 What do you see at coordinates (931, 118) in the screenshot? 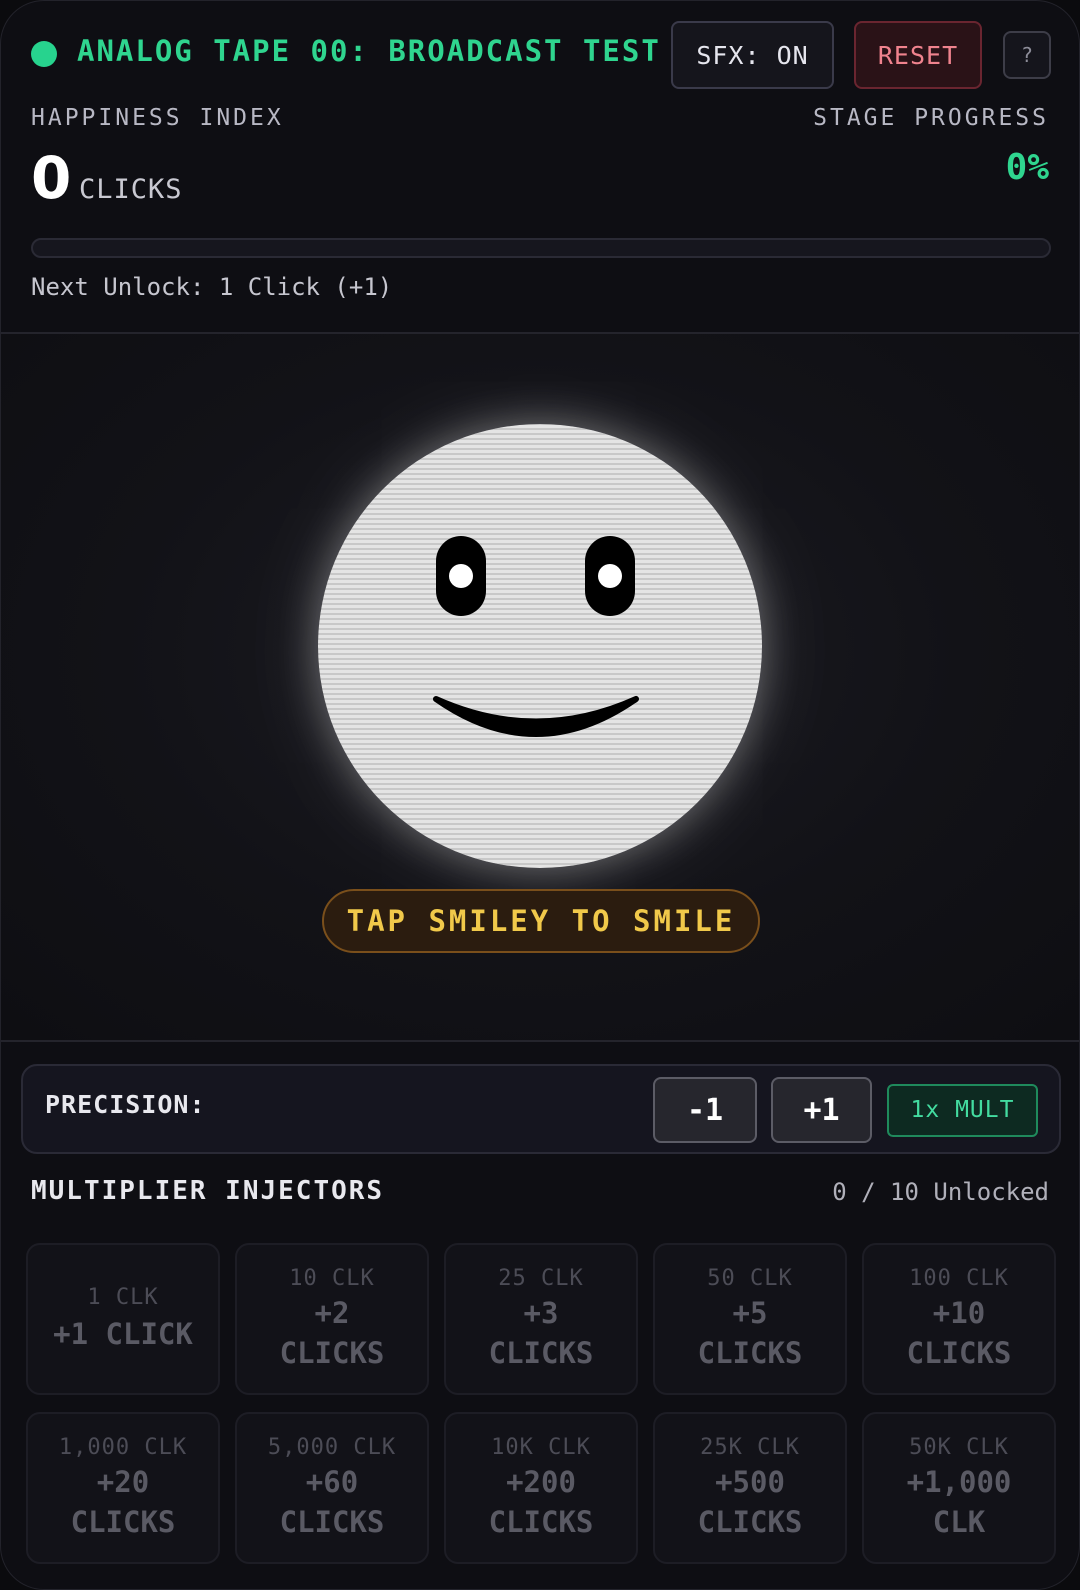
I see `stage-progress-label: STAGE PROGRESS` at bounding box center [931, 118].